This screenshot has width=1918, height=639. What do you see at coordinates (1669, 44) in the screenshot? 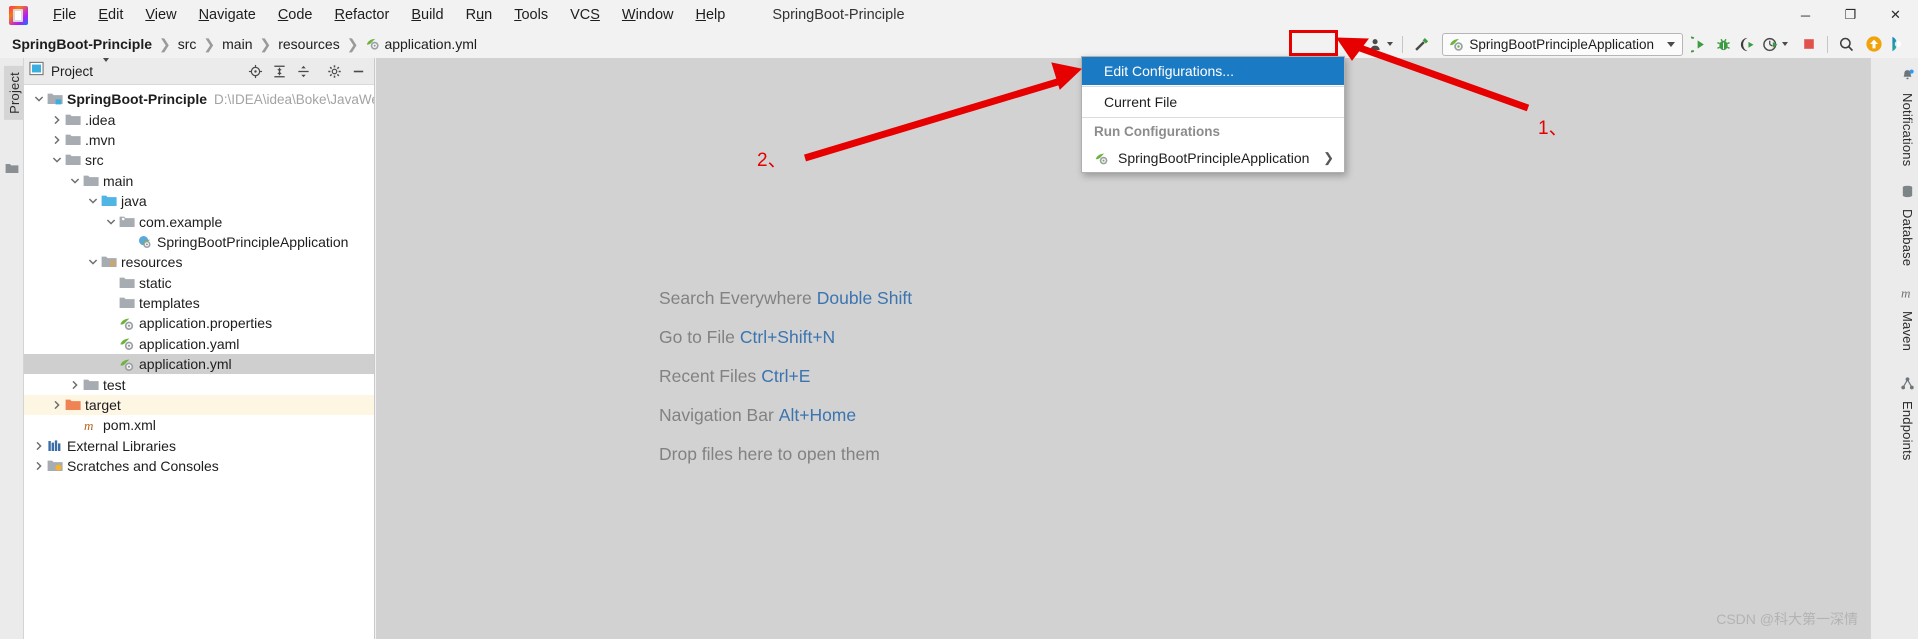
I see `run-configuration-dropdown-arrow` at bounding box center [1669, 44].